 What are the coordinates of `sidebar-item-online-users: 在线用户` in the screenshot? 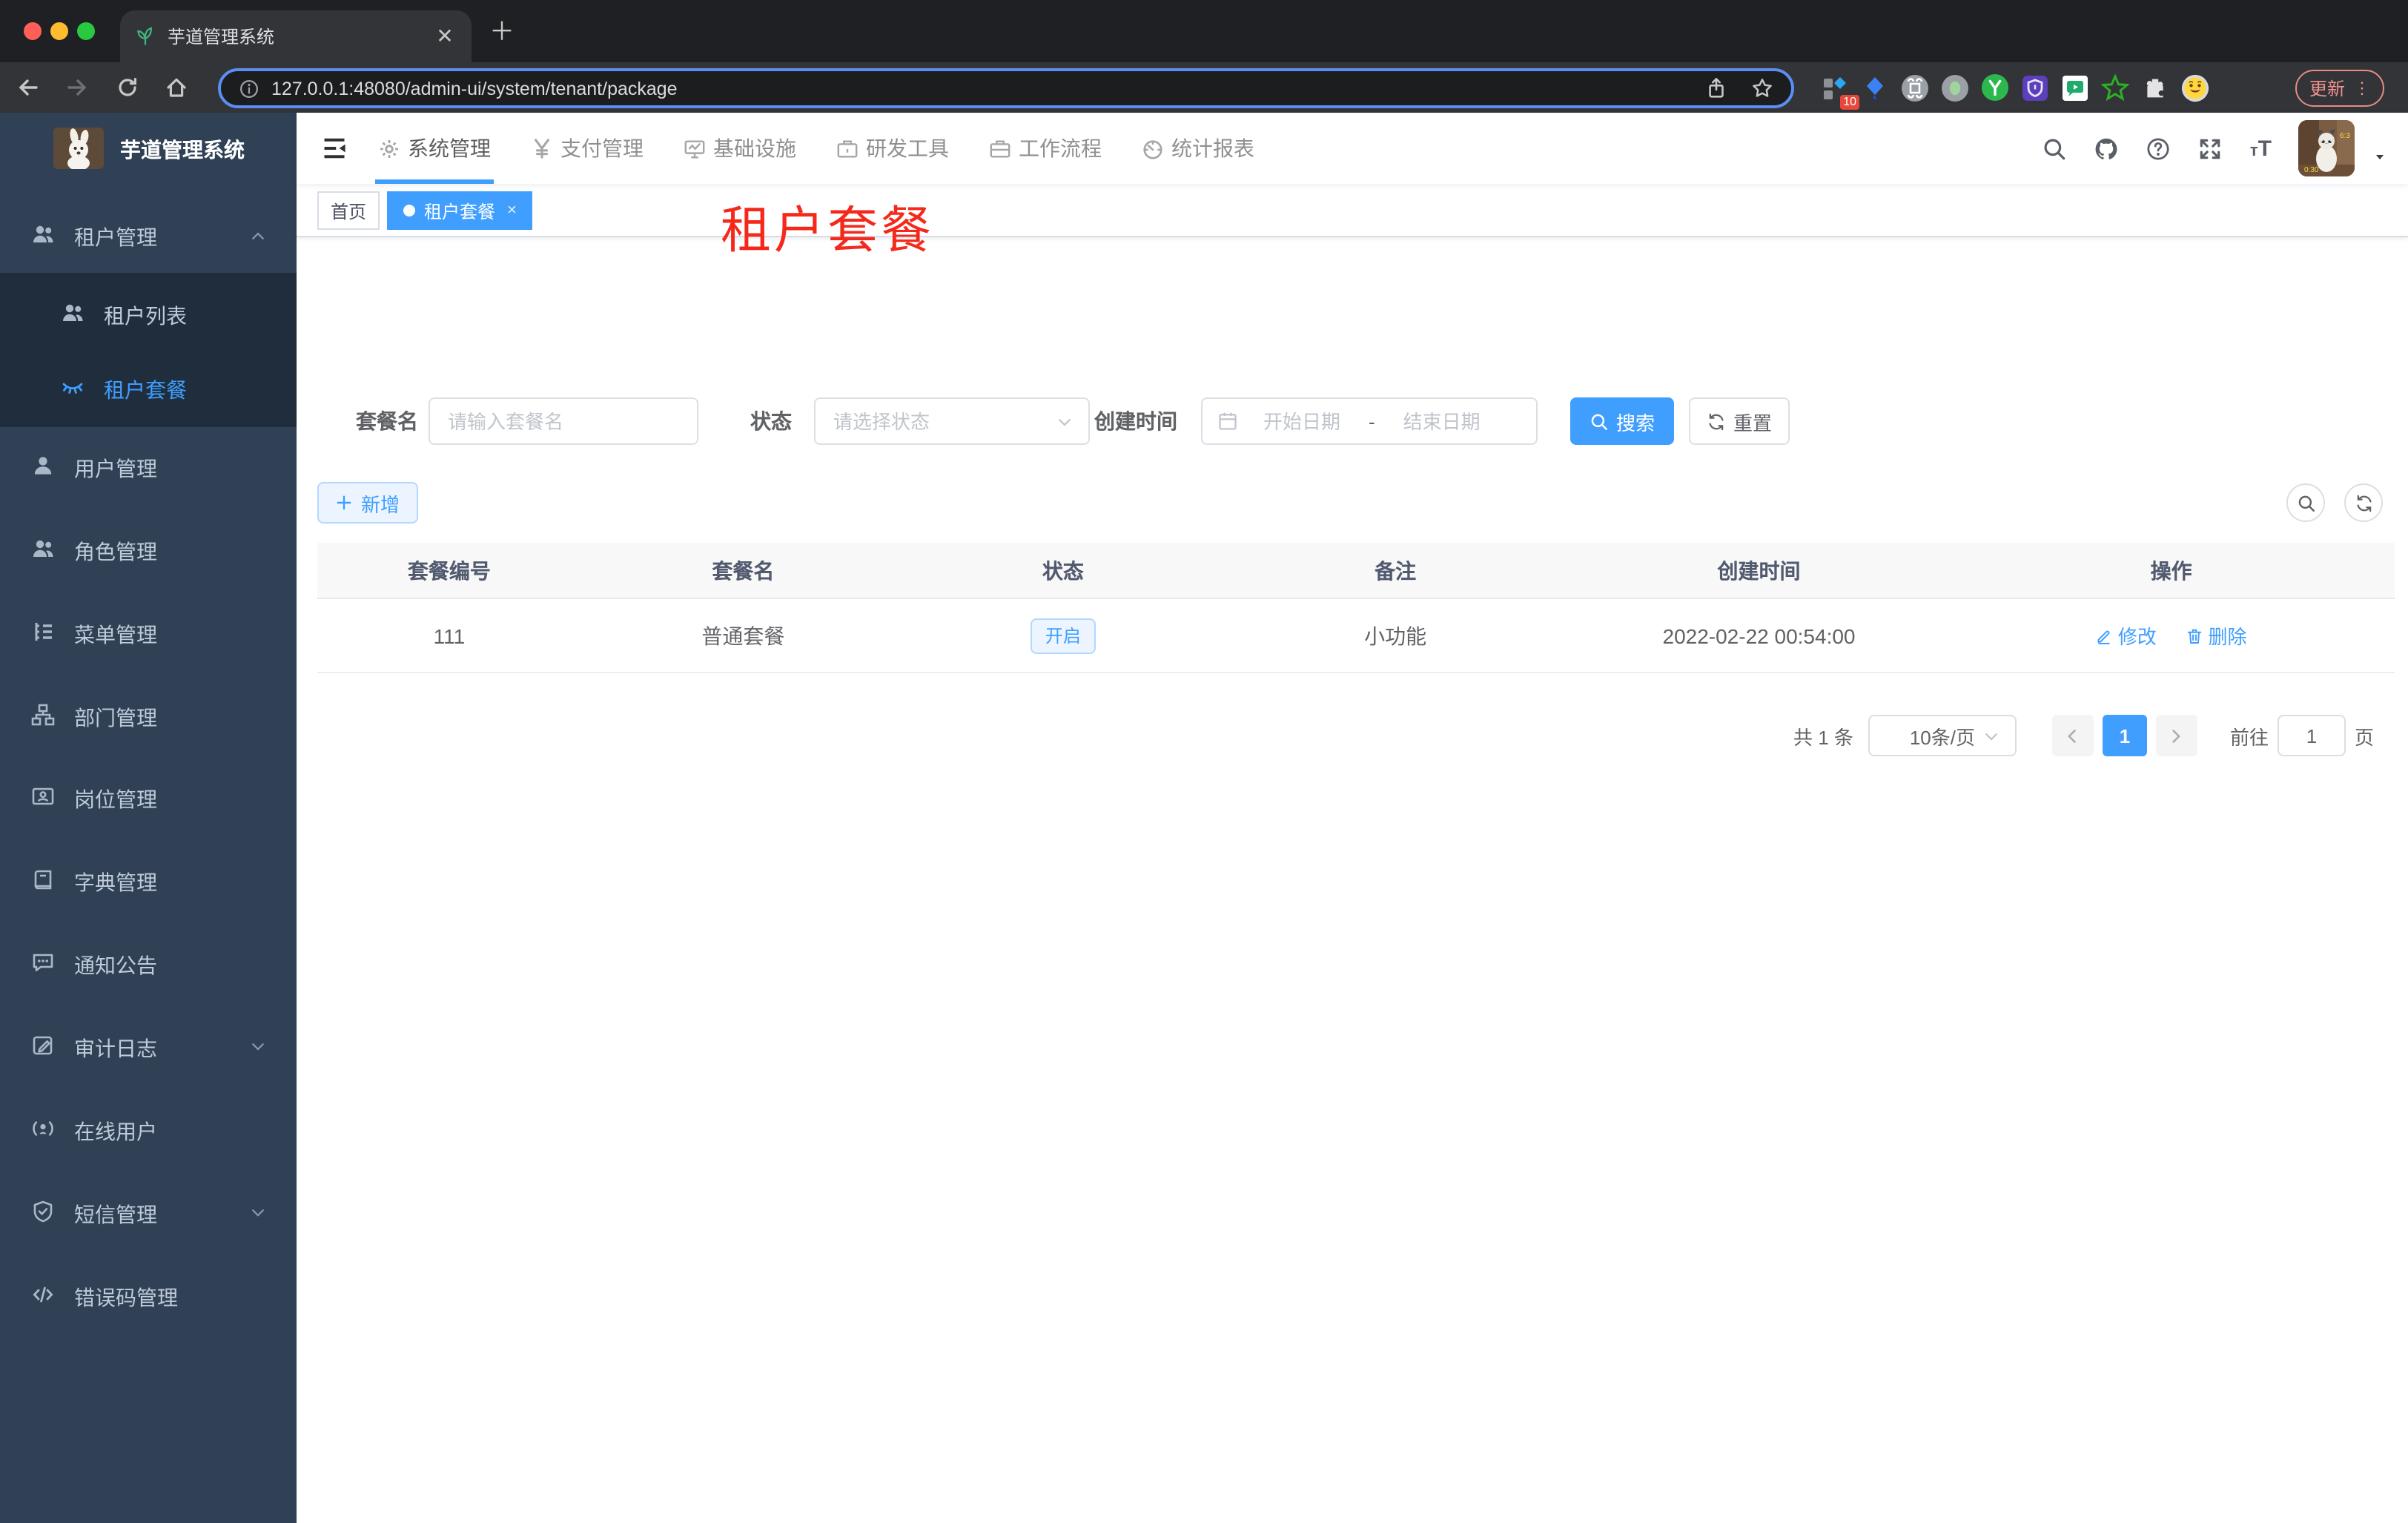 It's located at (148, 1128).